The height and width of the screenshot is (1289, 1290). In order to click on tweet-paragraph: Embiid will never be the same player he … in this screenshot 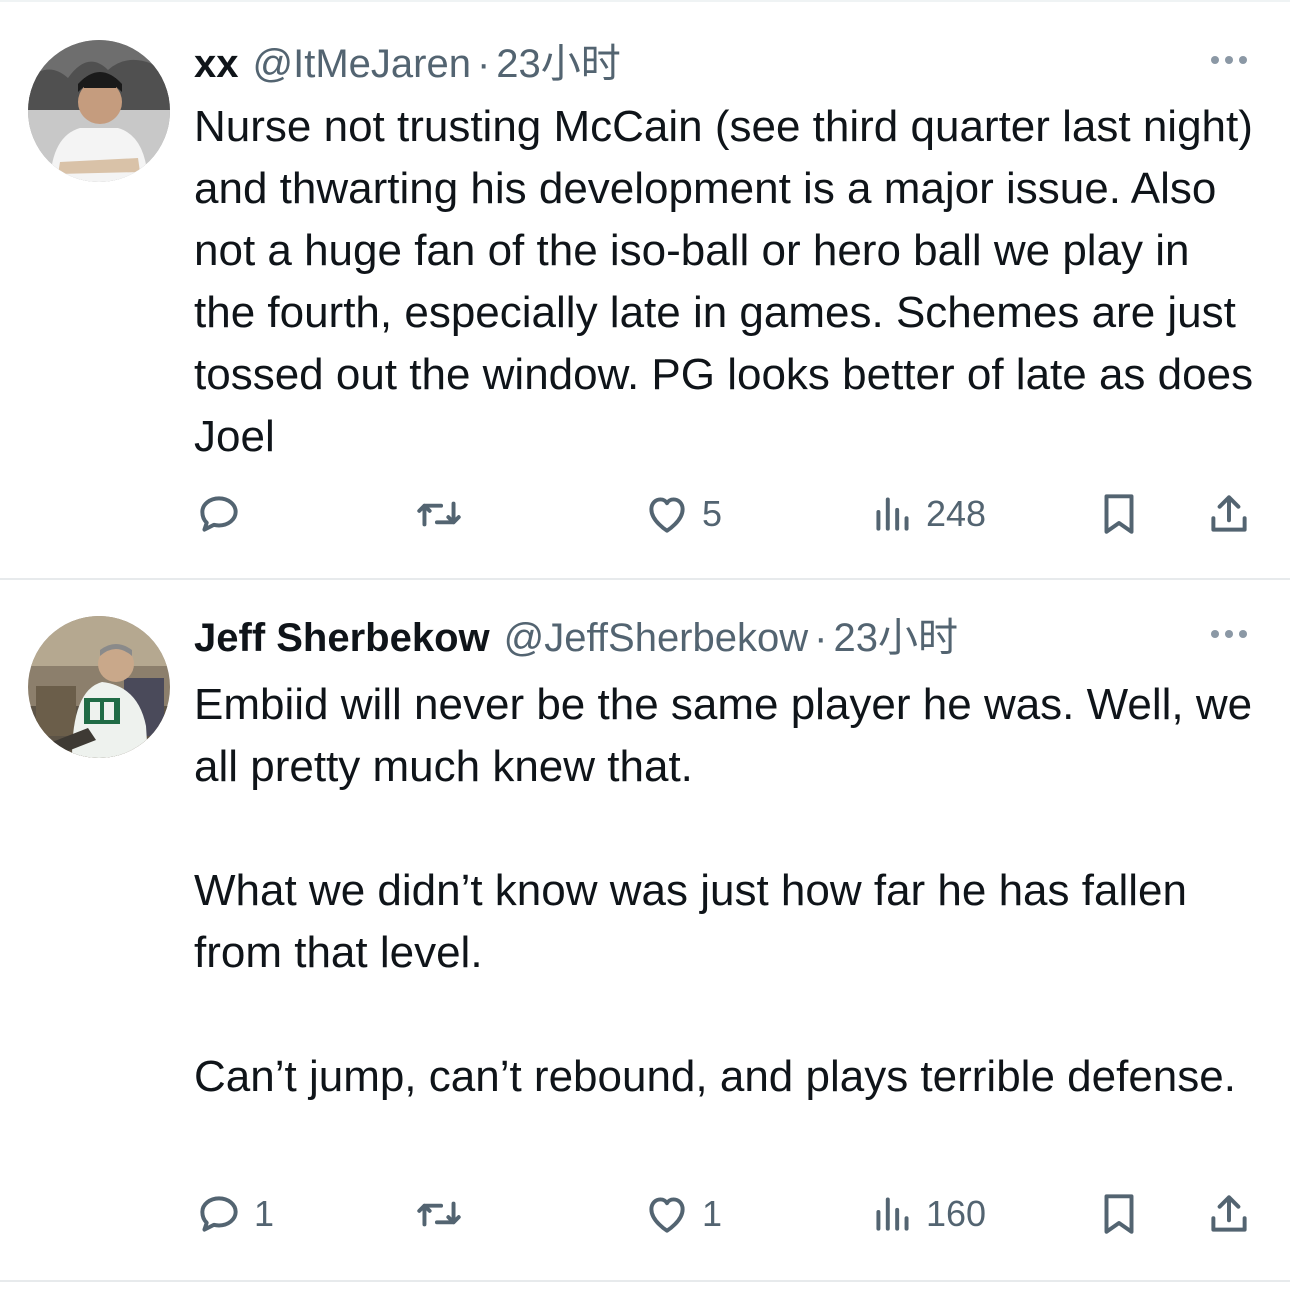, I will do `click(723, 735)`.